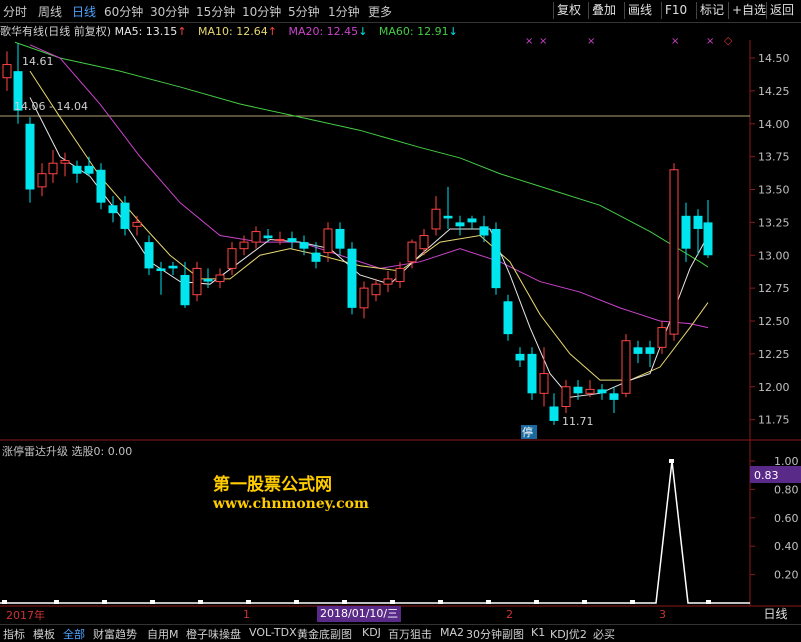 The image size is (801, 642). What do you see at coordinates (774, 387) in the screenshot?
I see `price-tick-label: 12.00` at bounding box center [774, 387].